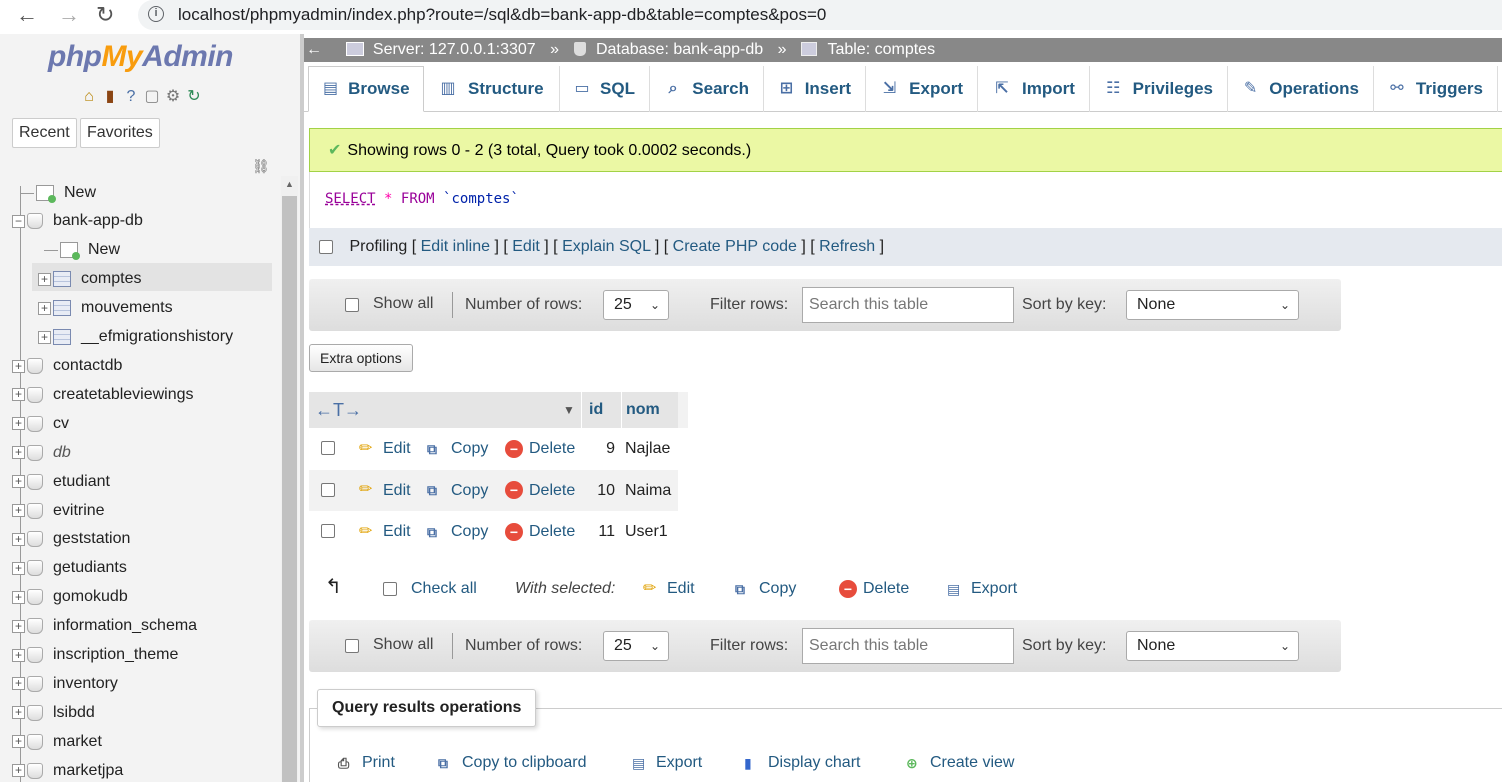  I want to click on tree-item-database: + marketjpa, so click(67, 770).